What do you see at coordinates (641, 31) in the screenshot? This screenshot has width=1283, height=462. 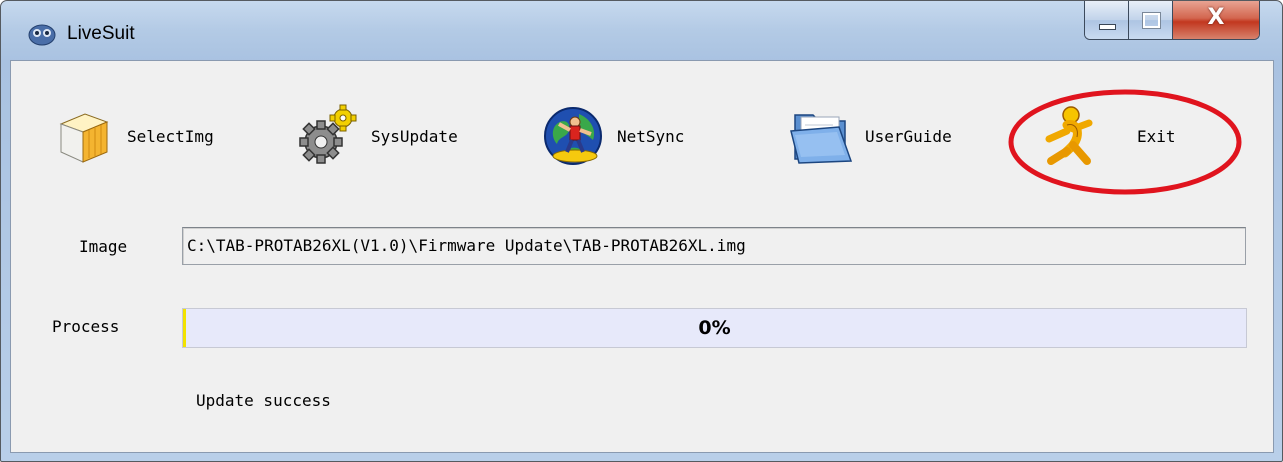 I see `title-bar: LiveSuit X` at bounding box center [641, 31].